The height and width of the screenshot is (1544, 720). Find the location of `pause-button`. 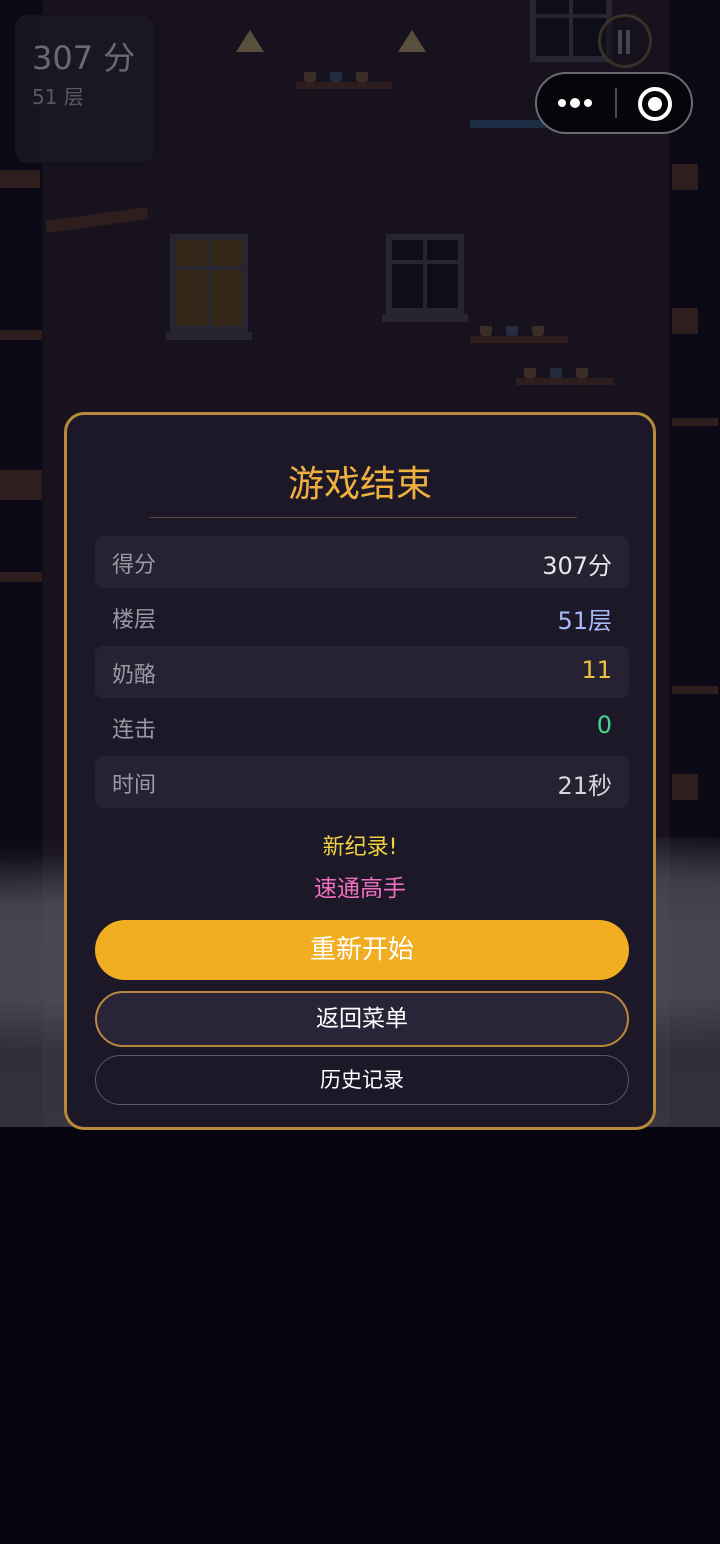

pause-button is located at coordinates (625, 41).